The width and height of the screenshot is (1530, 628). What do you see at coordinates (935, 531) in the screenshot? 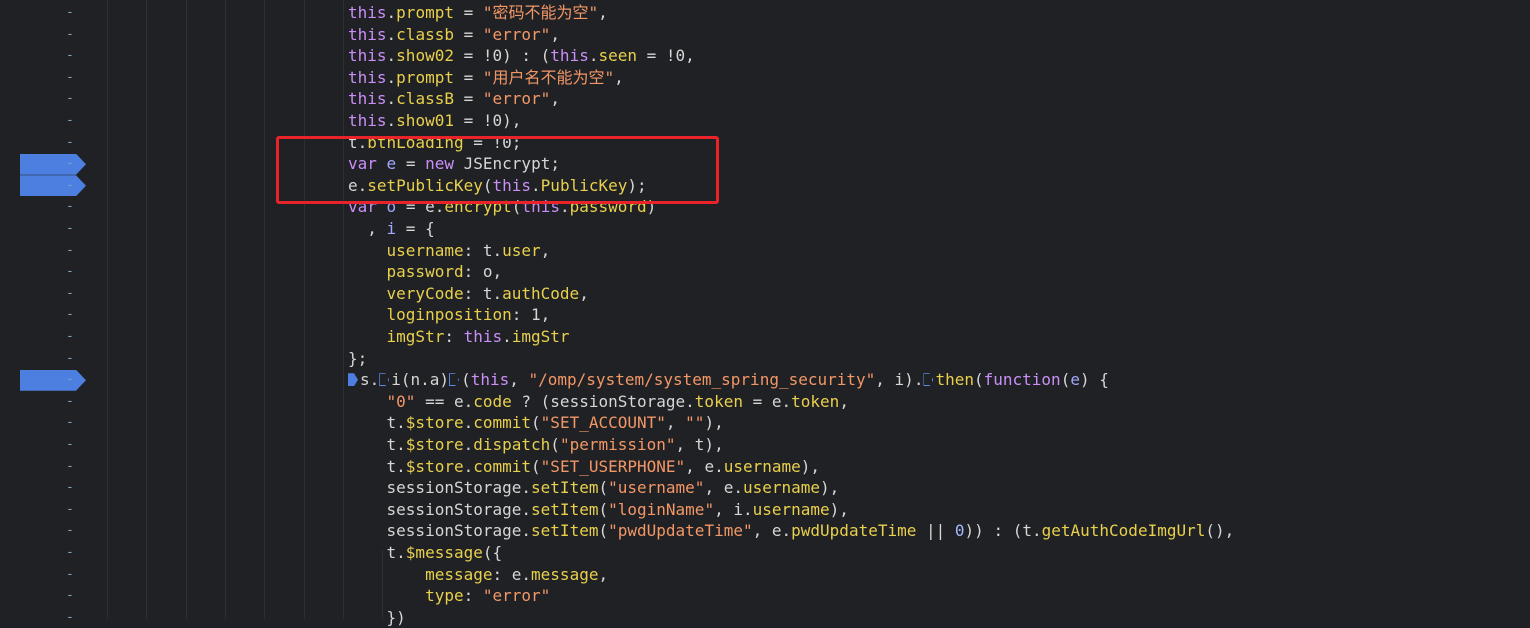
I see `code-token: ||` at bounding box center [935, 531].